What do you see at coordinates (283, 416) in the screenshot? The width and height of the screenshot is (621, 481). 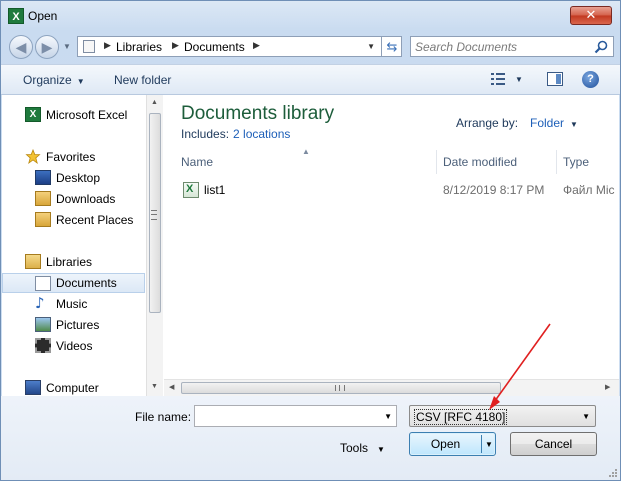 I see `file-name-input` at bounding box center [283, 416].